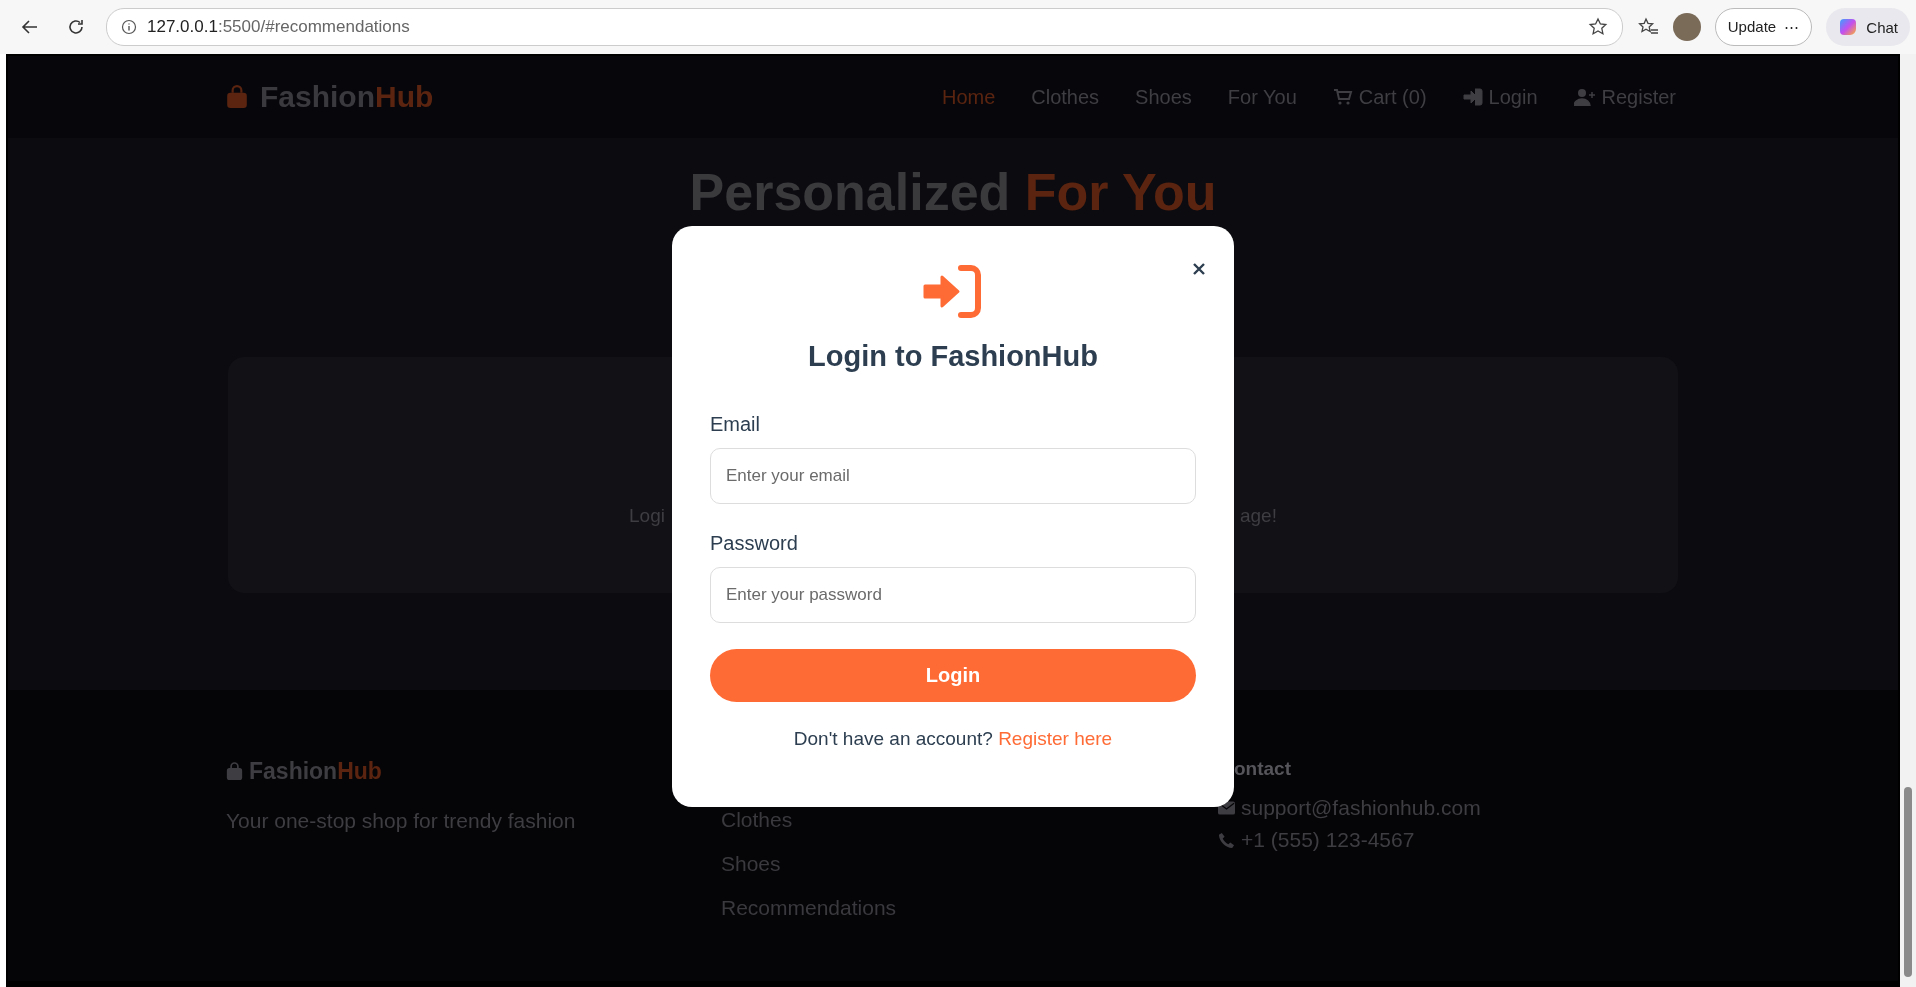 This screenshot has width=1916, height=987. Describe the element at coordinates (1361, 808) in the screenshot. I see `contact-text: support@fashionhub.com` at that location.